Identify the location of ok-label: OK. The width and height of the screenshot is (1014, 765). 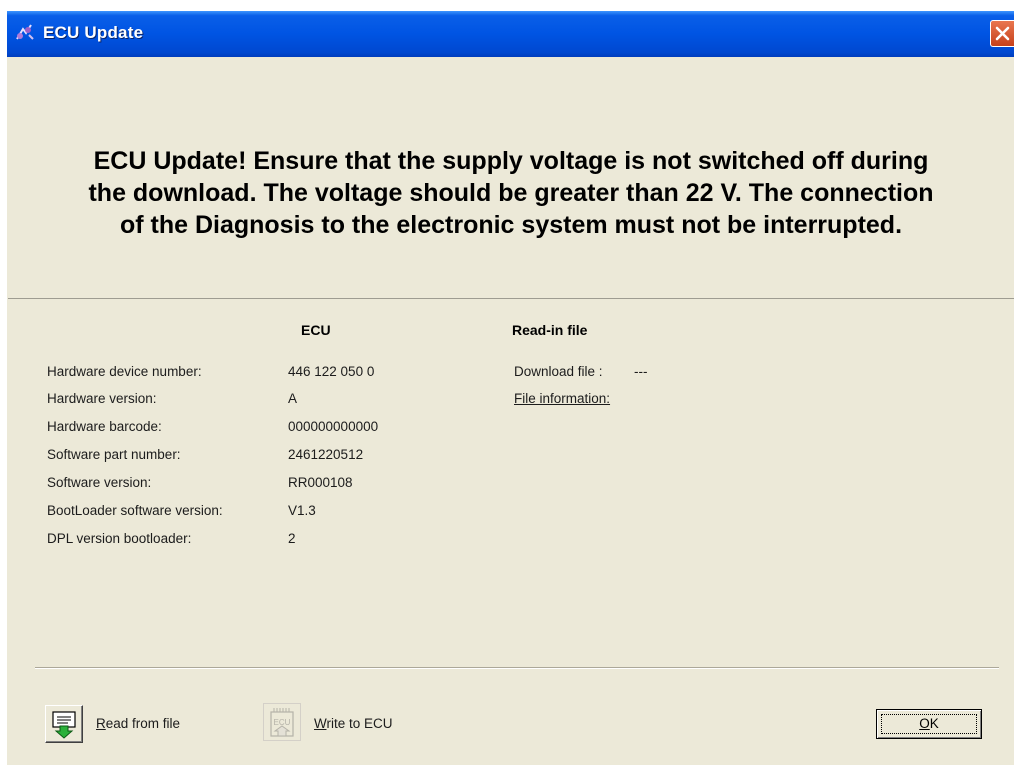
(929, 723).